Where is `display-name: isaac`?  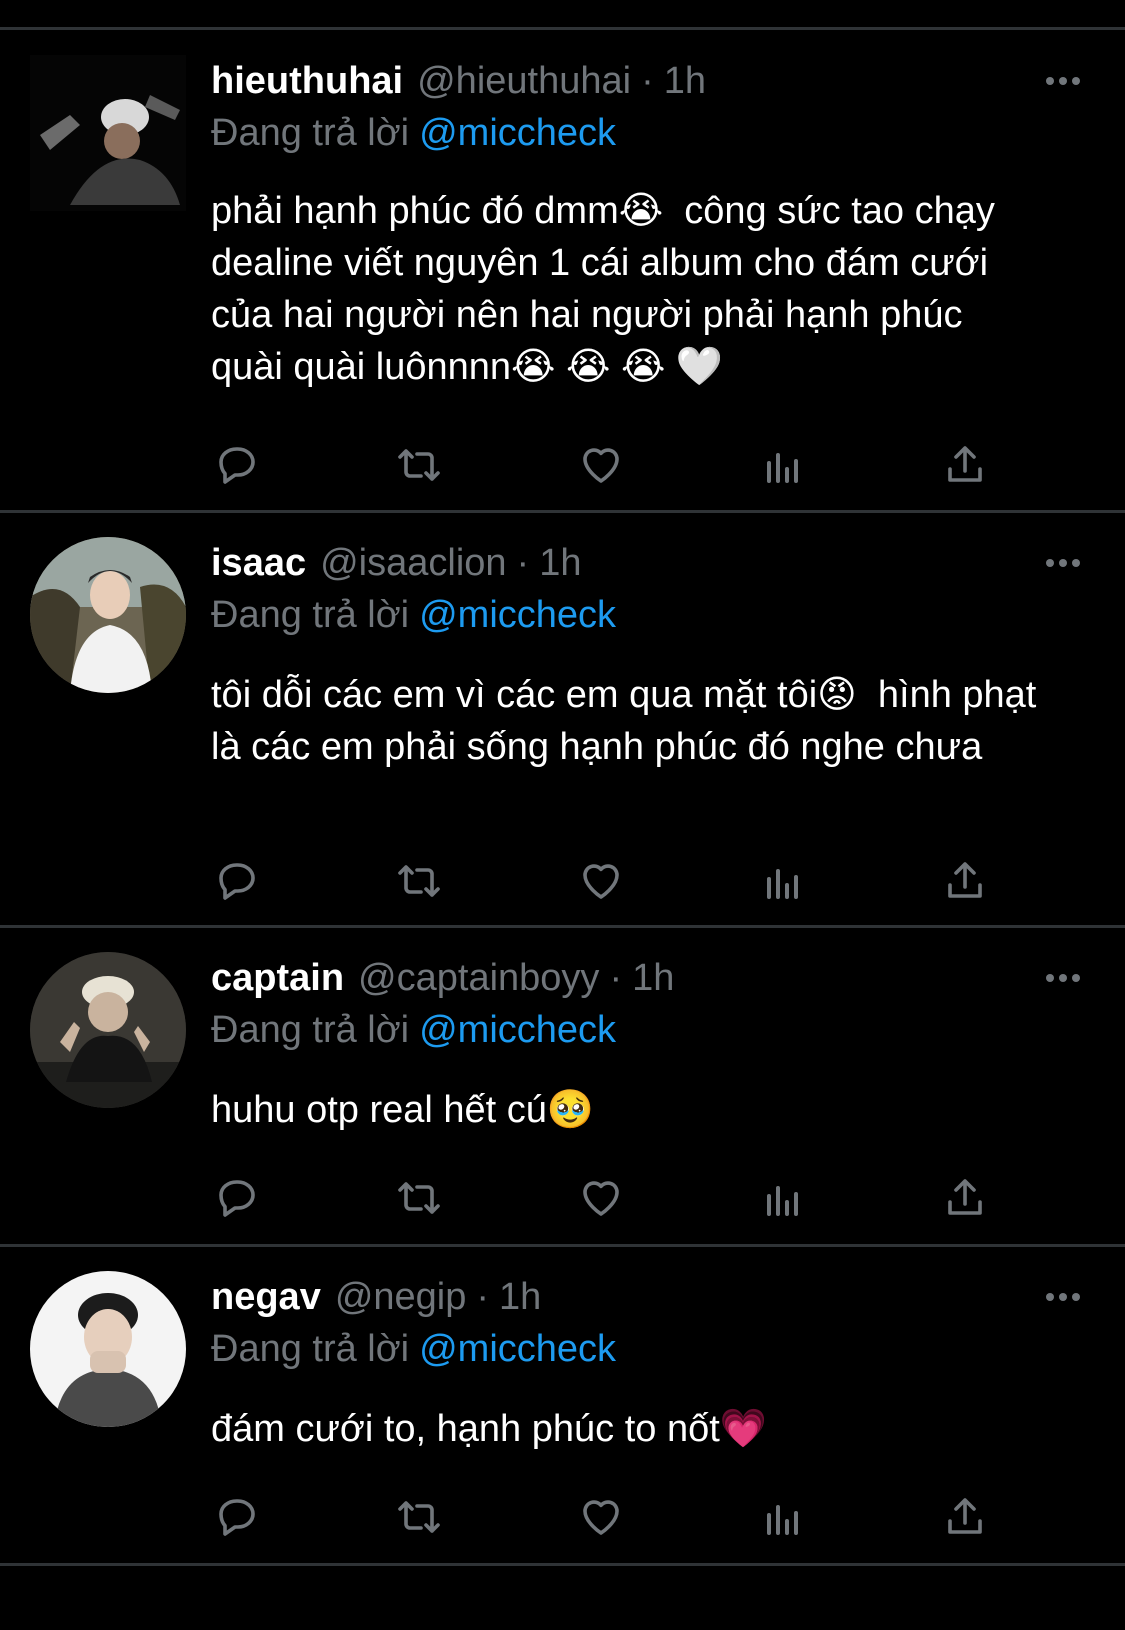 display-name: isaac is located at coordinates (258, 563).